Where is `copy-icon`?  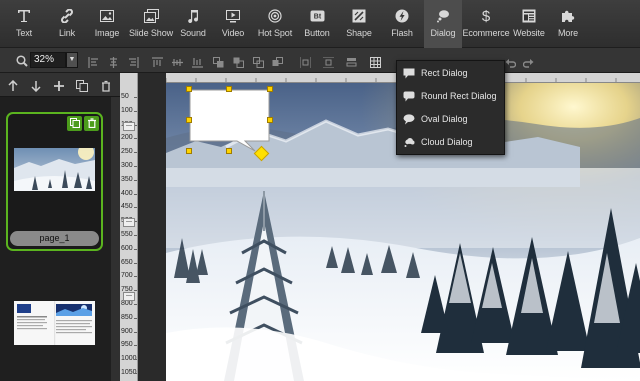
copy-icon is located at coordinates (74, 124).